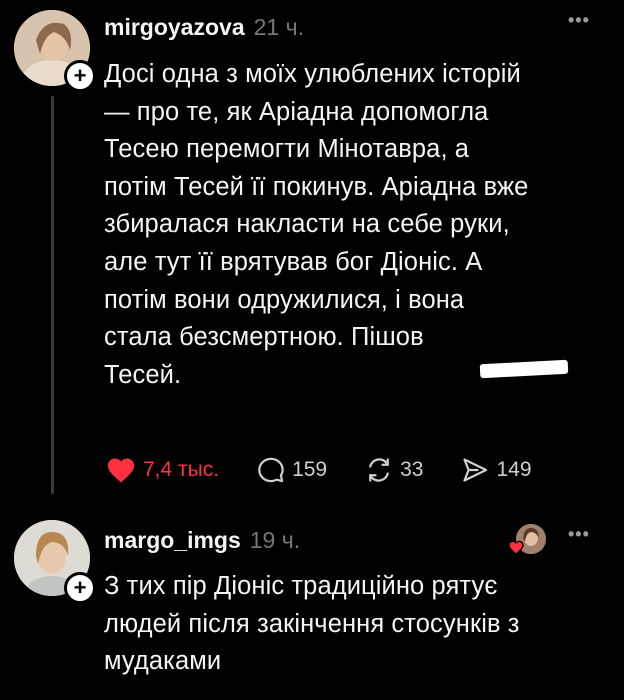 This screenshot has height=700, width=624. I want to click on username: margo_imgs, so click(172, 540).